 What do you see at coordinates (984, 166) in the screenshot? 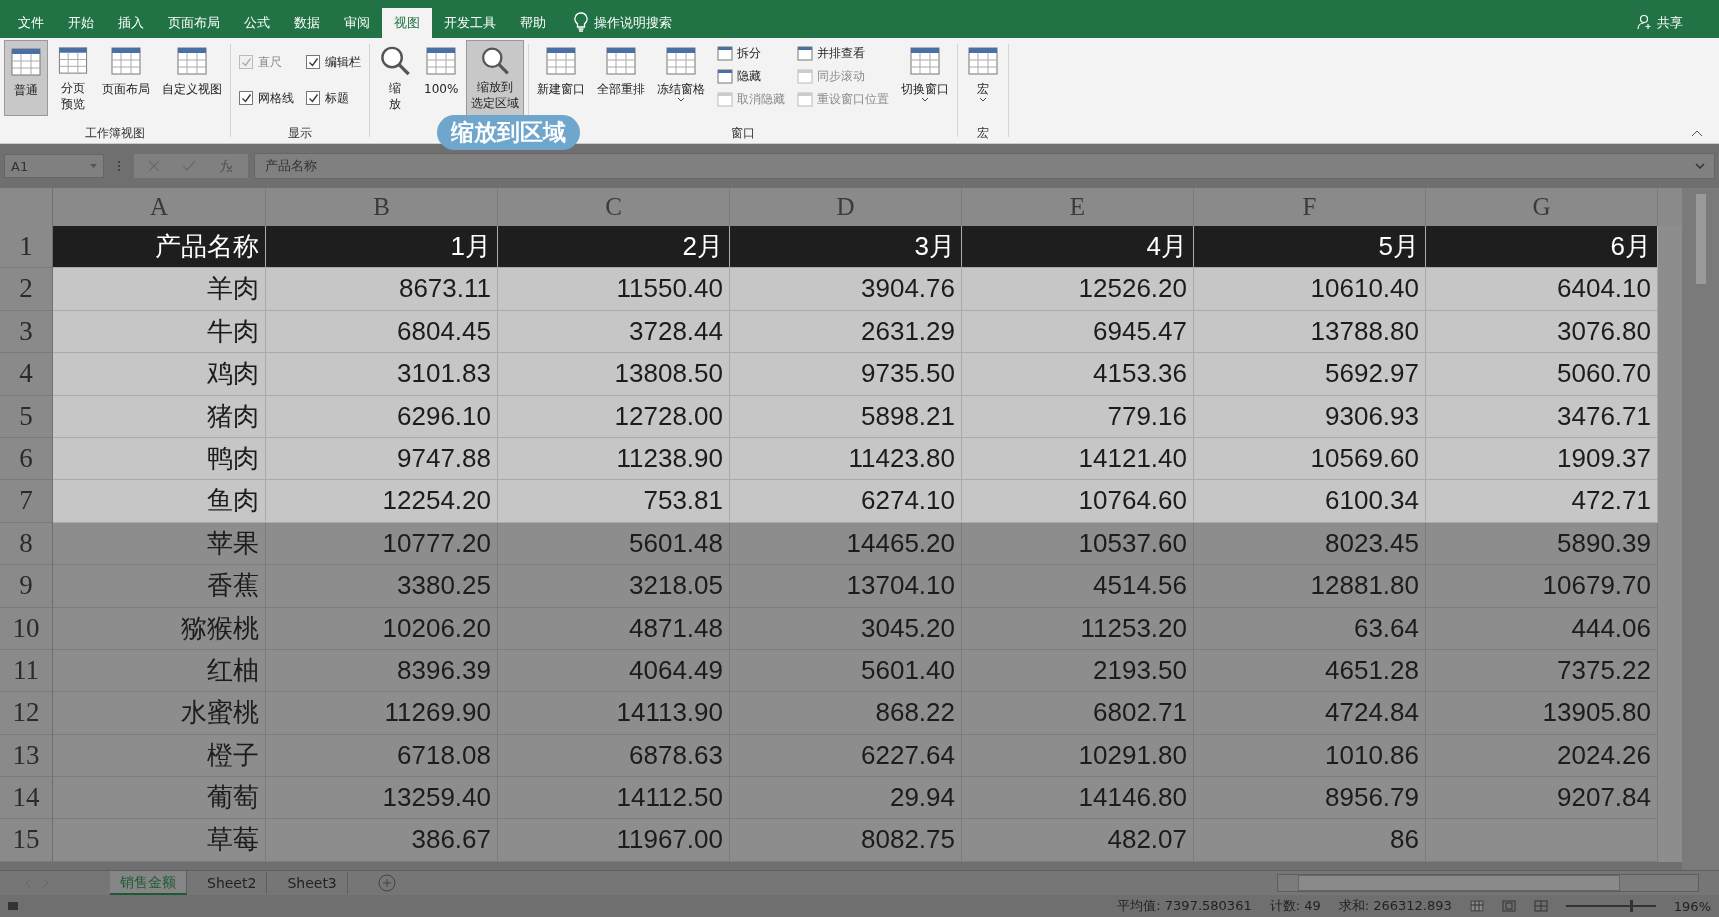
I see `formula-input: 产品名称` at bounding box center [984, 166].